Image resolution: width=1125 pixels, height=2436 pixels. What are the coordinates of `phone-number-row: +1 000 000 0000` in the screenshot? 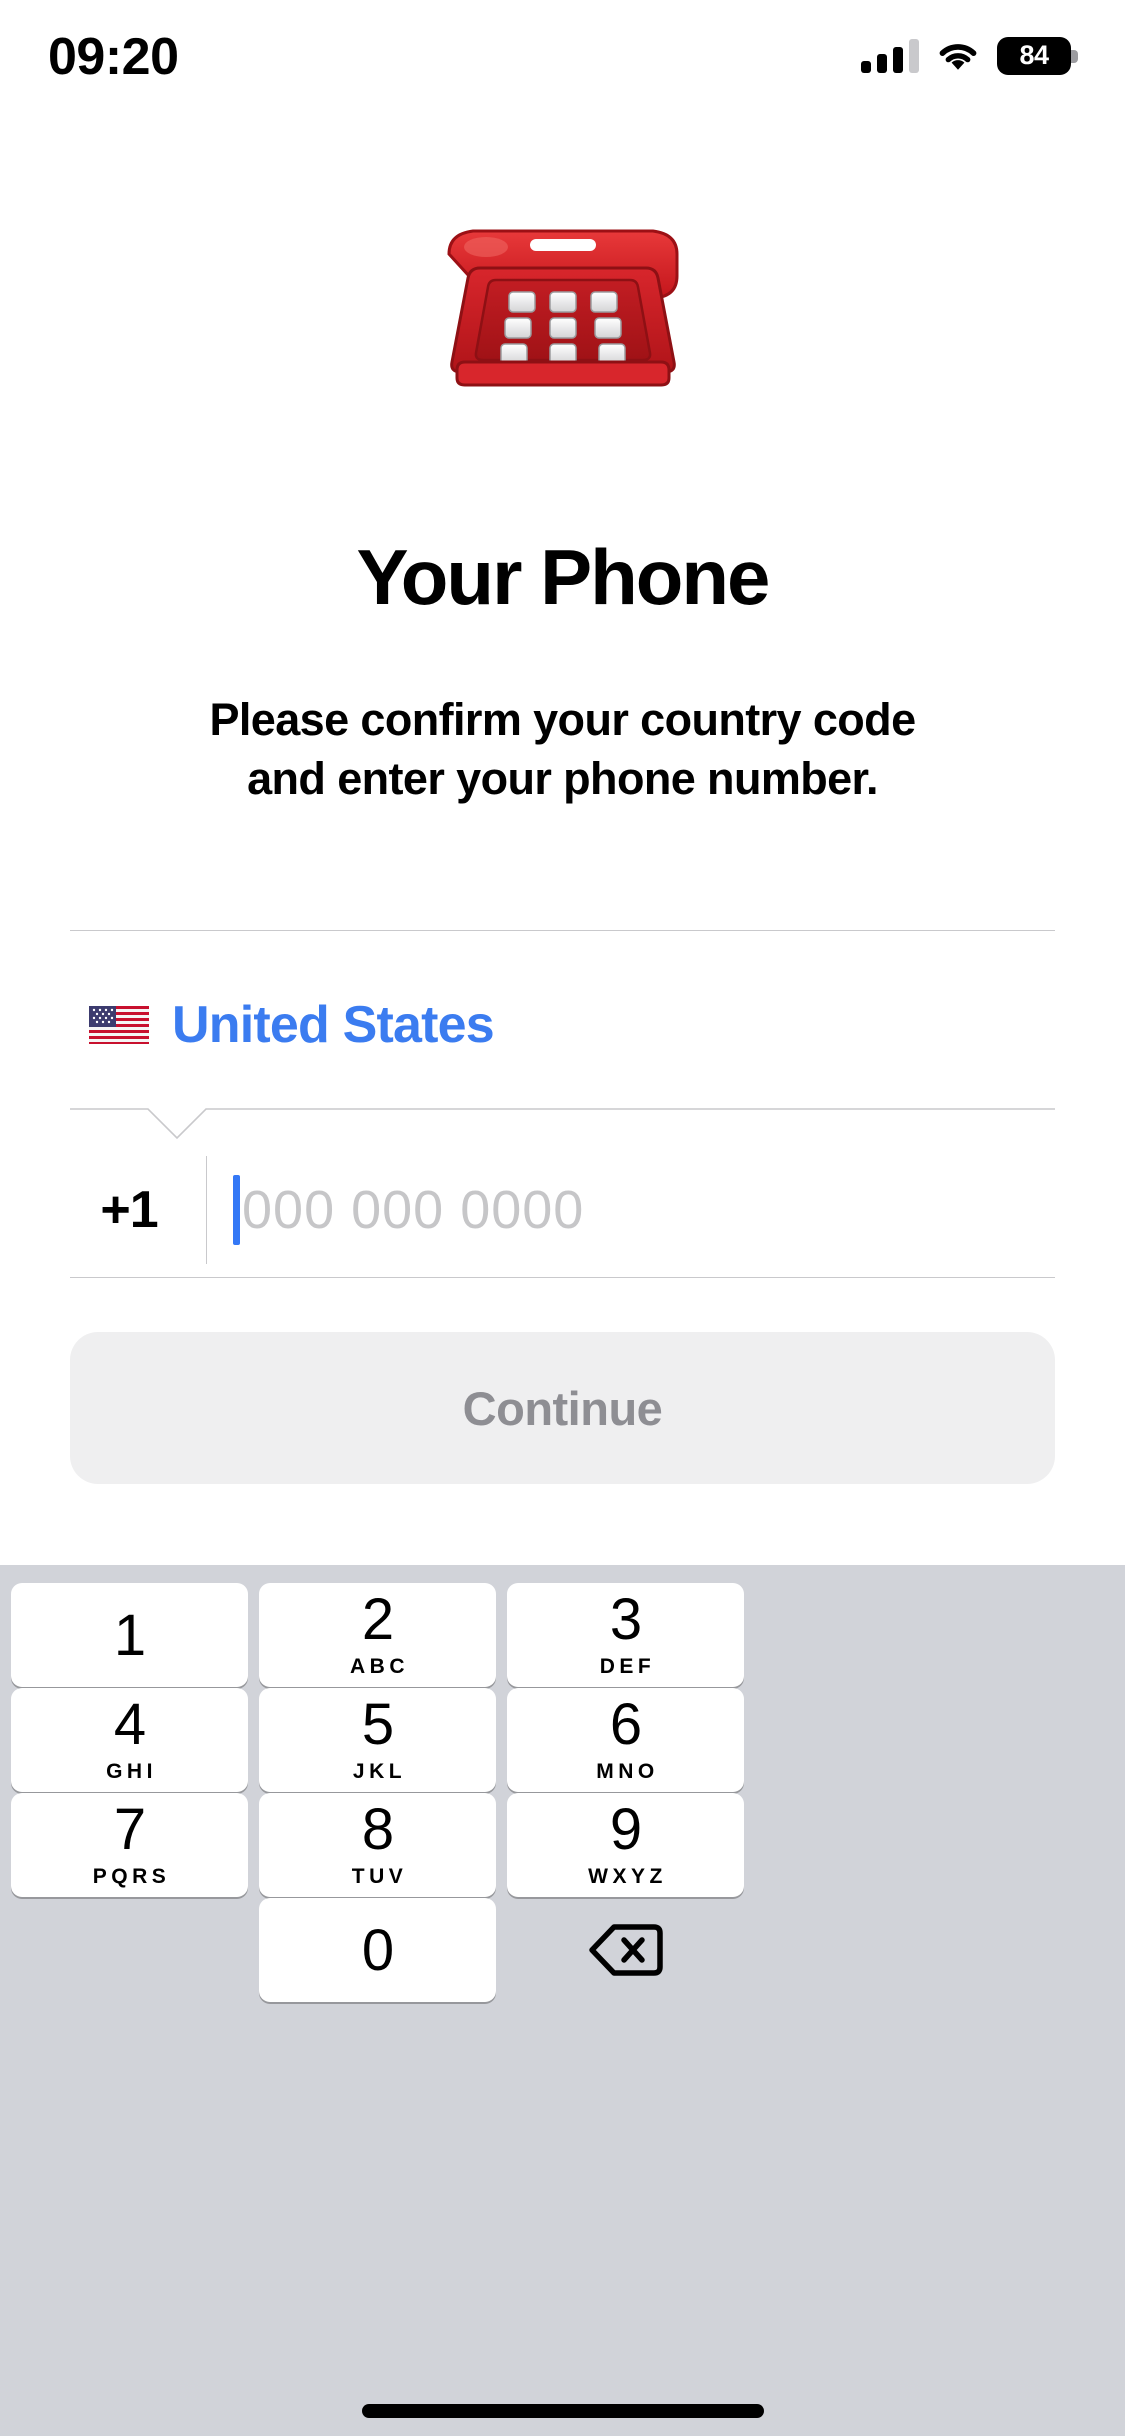 It's located at (562, 1209).